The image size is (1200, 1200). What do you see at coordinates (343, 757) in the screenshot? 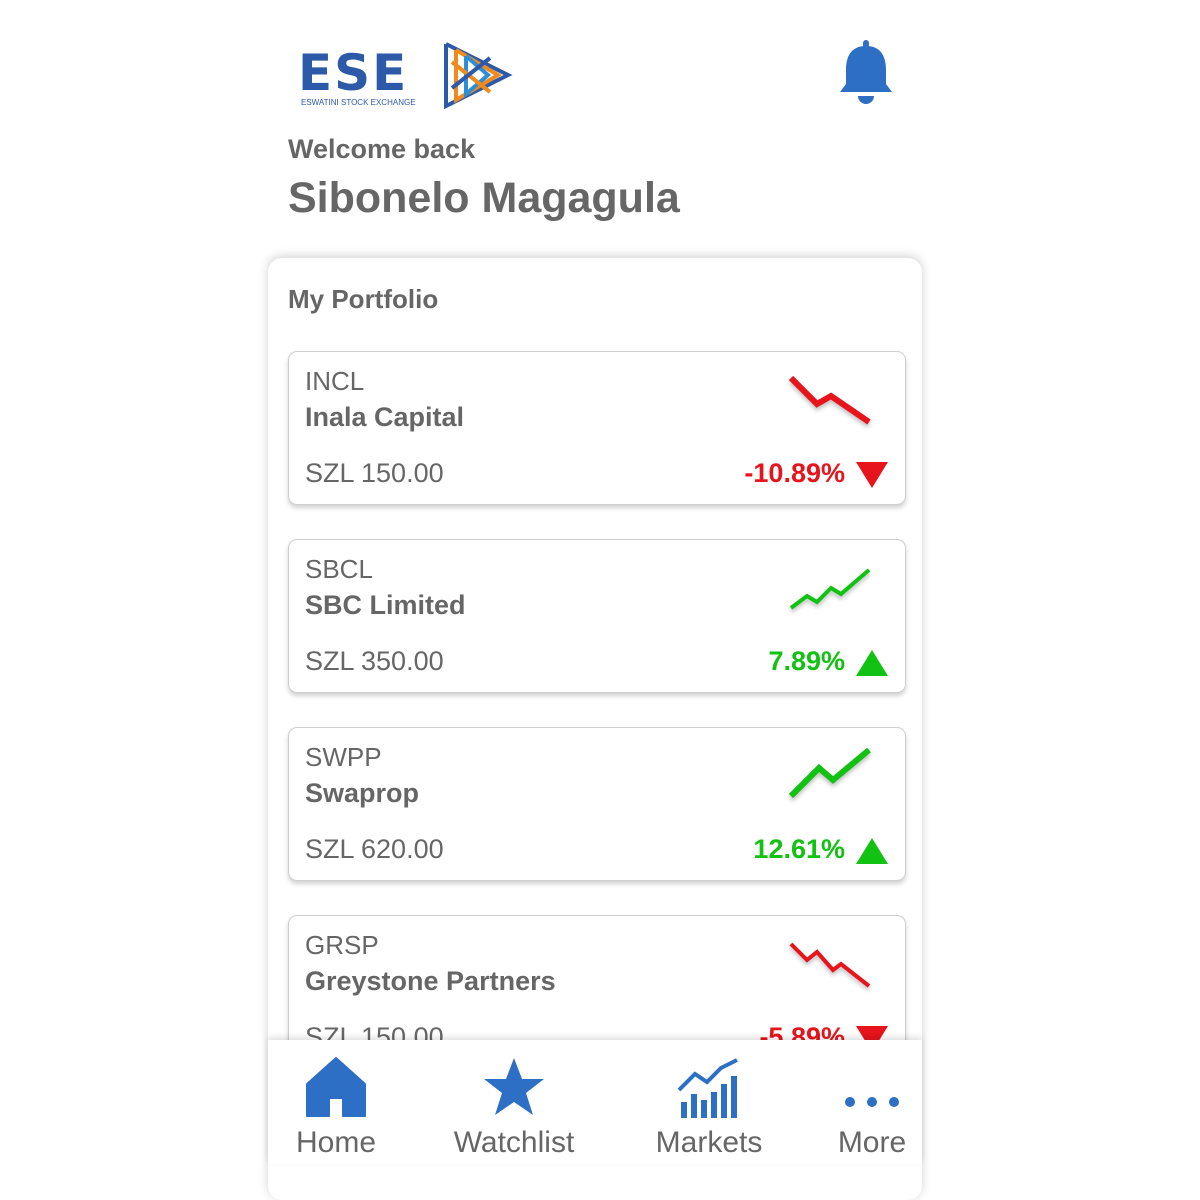
I see `stock-ticker: SWPP` at bounding box center [343, 757].